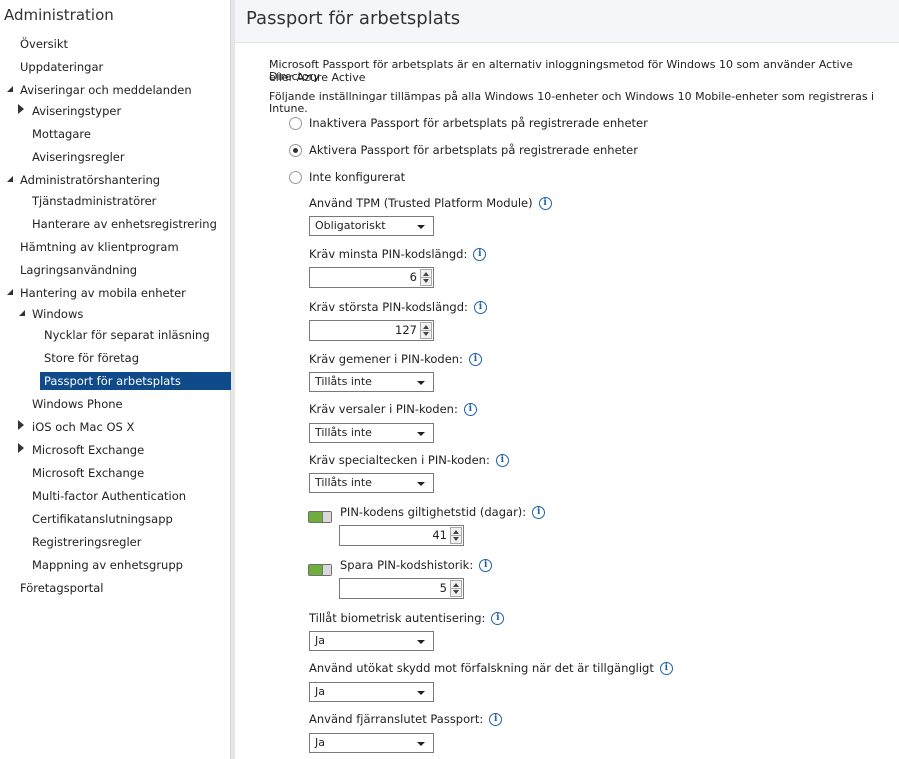 The height and width of the screenshot is (759, 899). Describe the element at coordinates (88, 473) in the screenshot. I see `sidebar-item-exchange-2: Microsoft Exchange` at that location.